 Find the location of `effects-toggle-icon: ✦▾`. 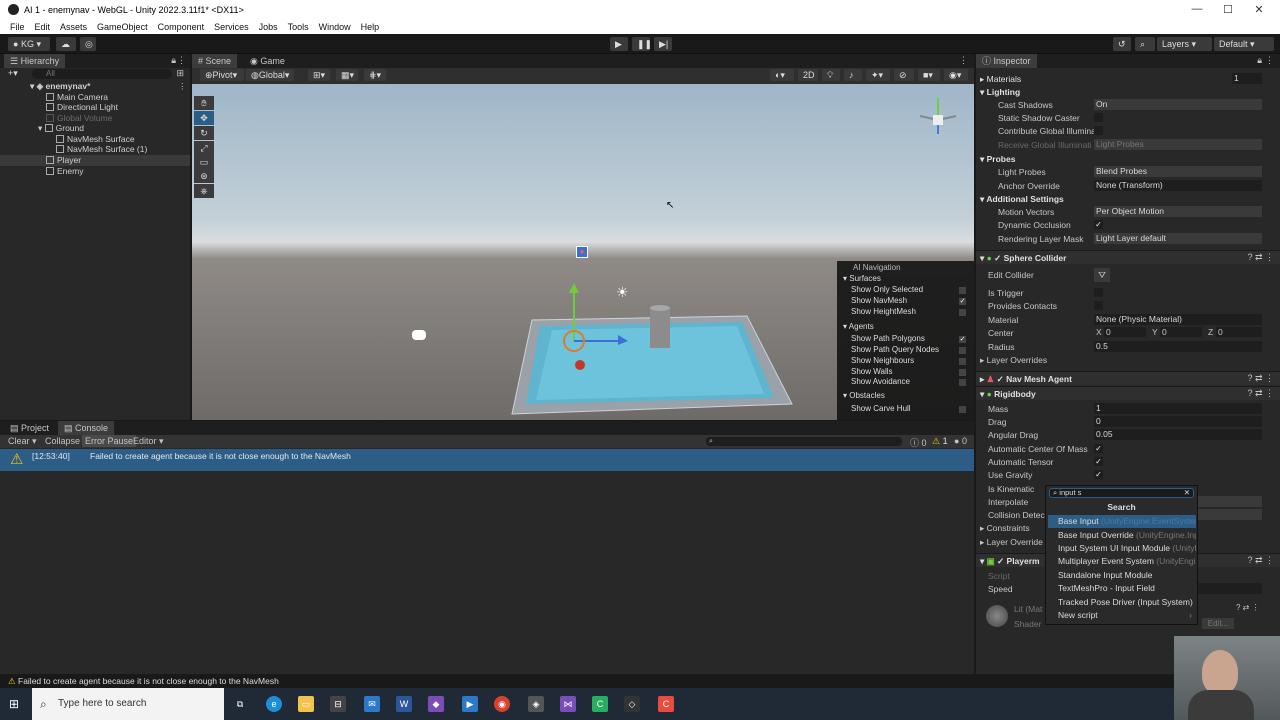

effects-toggle-icon: ✦▾ is located at coordinates (878, 75).